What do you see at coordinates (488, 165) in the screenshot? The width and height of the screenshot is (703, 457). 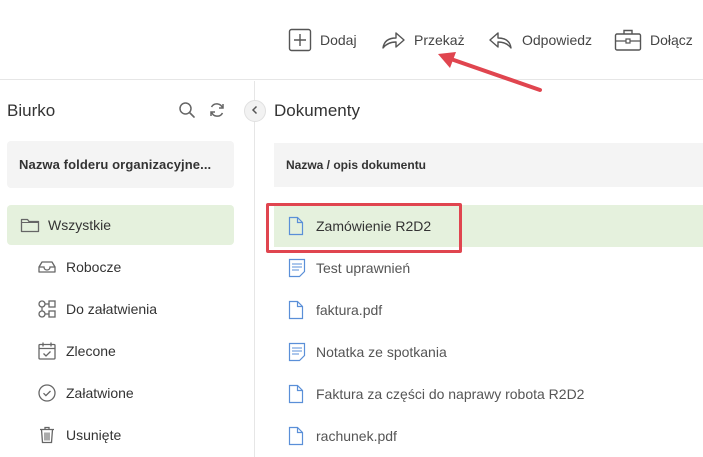 I see `column-header-name: Nazwa / opis dokumentu` at bounding box center [488, 165].